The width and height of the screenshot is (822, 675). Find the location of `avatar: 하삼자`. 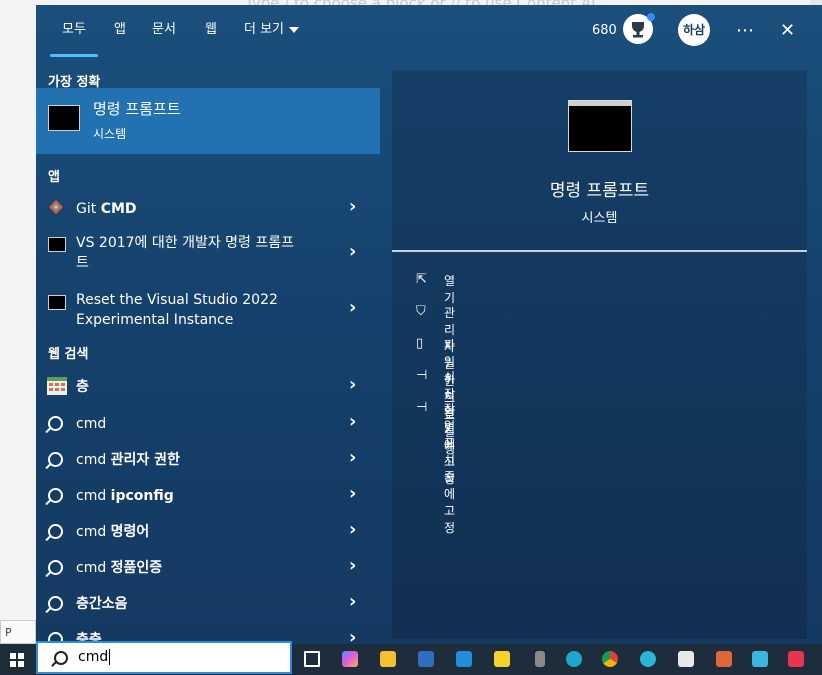

avatar: 하삼자 is located at coordinates (694, 30).